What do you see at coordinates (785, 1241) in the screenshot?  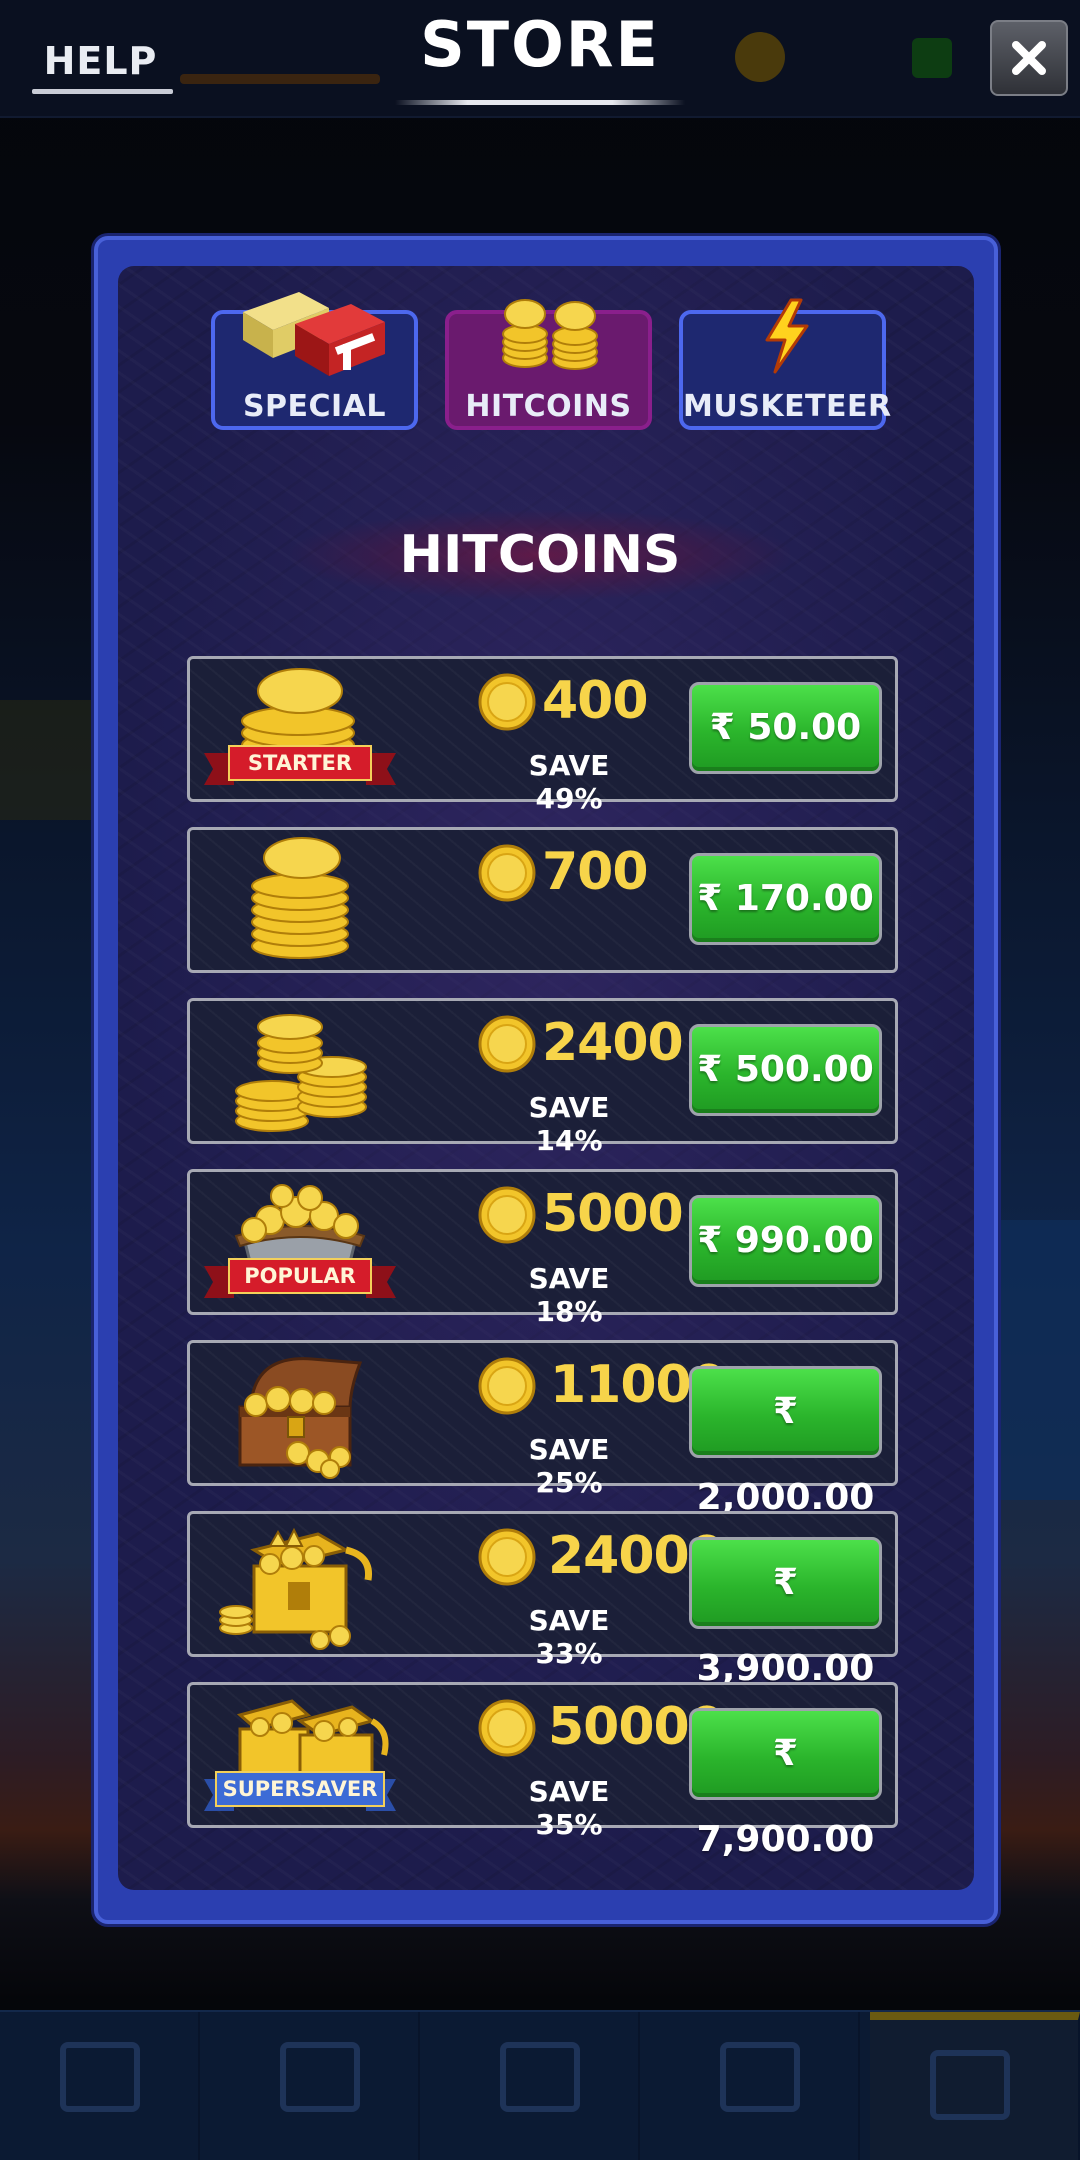 I see `buy-button: ₹ 990.00` at bounding box center [785, 1241].